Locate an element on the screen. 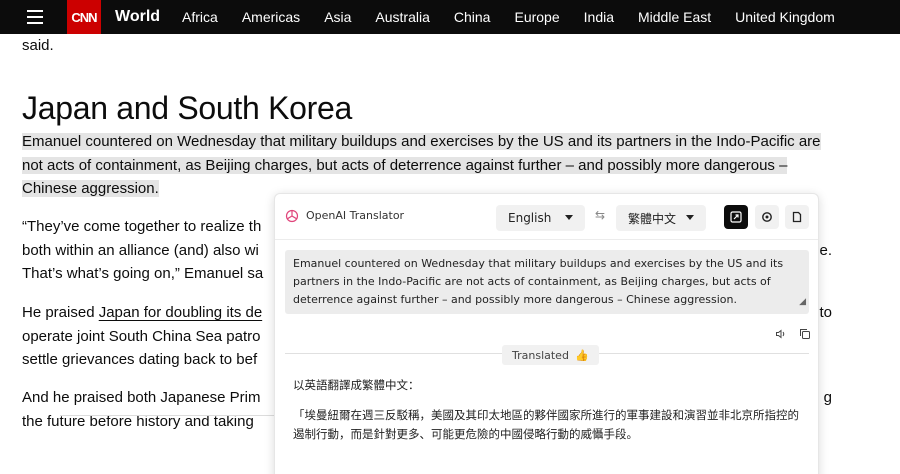 This screenshot has height=474, width=900. text-line: “They’ve come together to realize th is located at coordinates (142, 226).